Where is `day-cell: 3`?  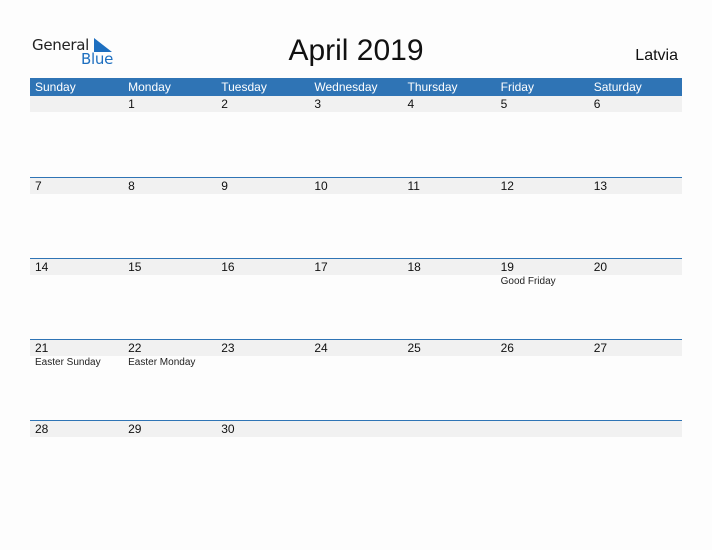
day-cell: 3 is located at coordinates (355, 104).